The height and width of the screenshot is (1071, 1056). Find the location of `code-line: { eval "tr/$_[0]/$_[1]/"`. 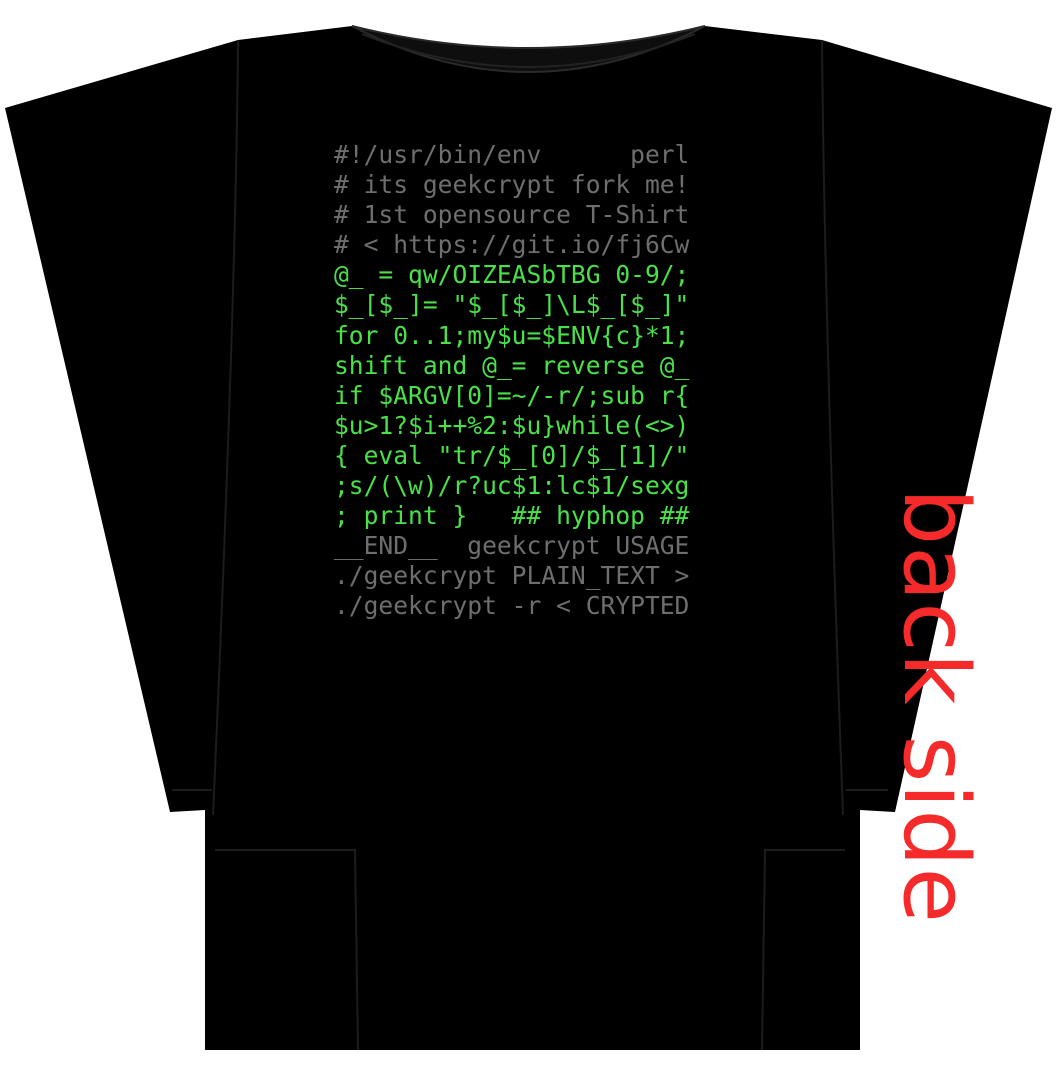

code-line: { eval "tr/$_[0]/$_[1]/" is located at coordinates (512, 455).